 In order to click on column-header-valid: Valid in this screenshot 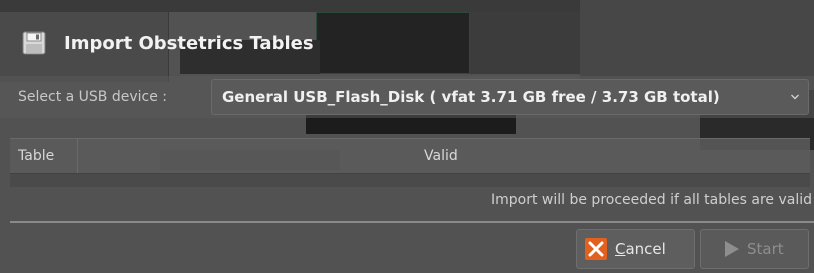, I will do `click(444, 156)`.